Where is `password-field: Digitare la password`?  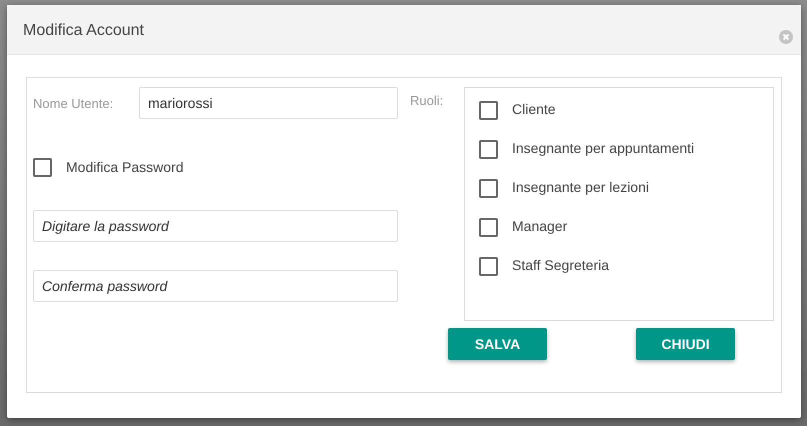
password-field: Digitare la password is located at coordinates (215, 226).